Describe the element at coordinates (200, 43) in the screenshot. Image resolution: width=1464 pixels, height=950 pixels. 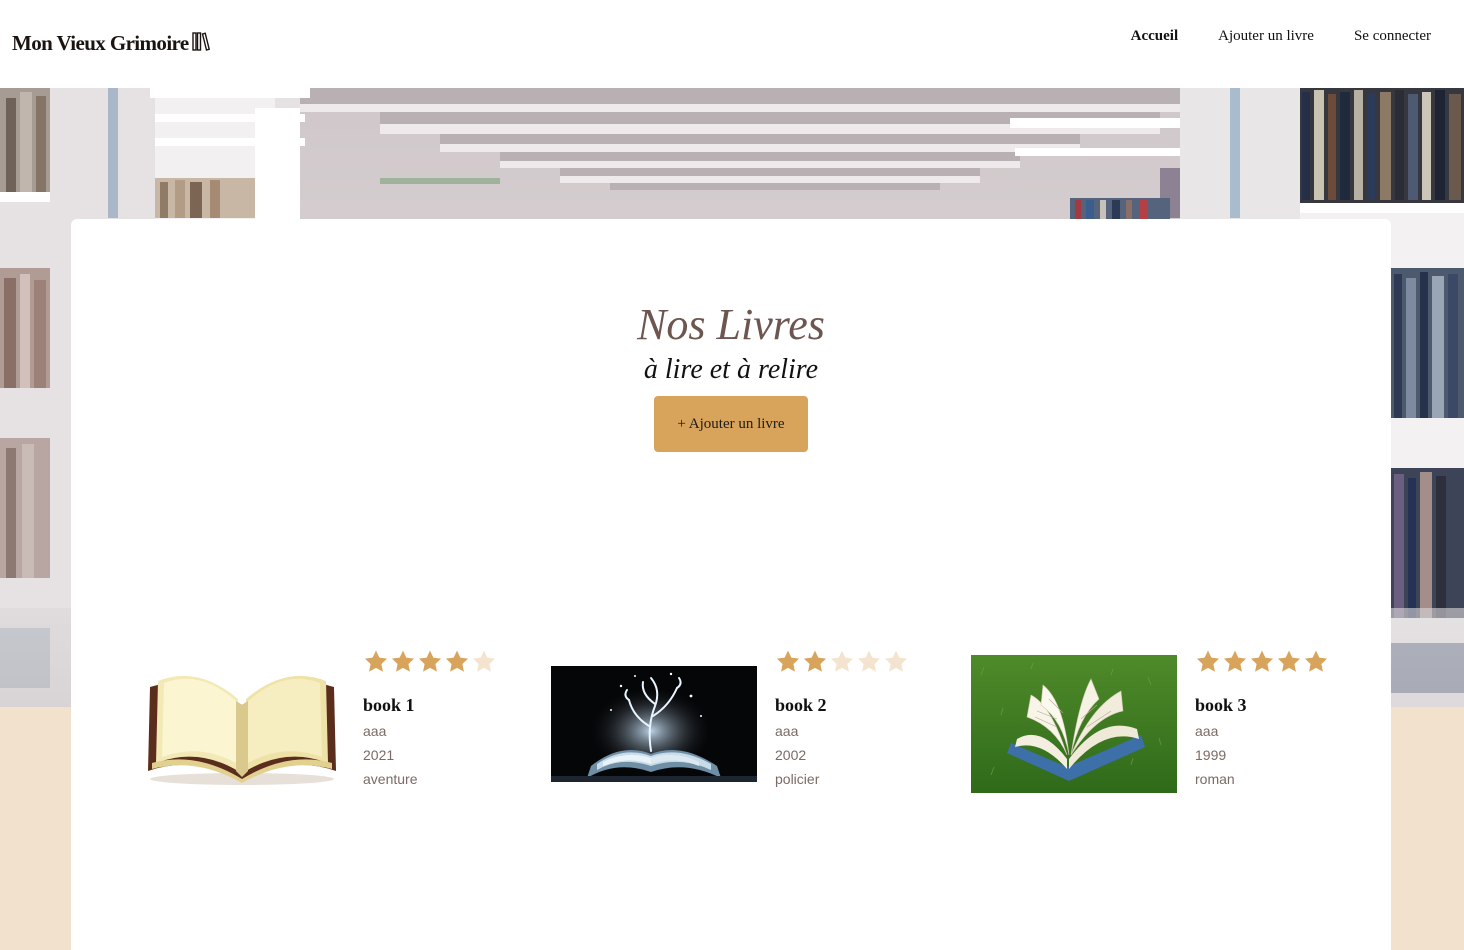
I see `books-icon` at that location.